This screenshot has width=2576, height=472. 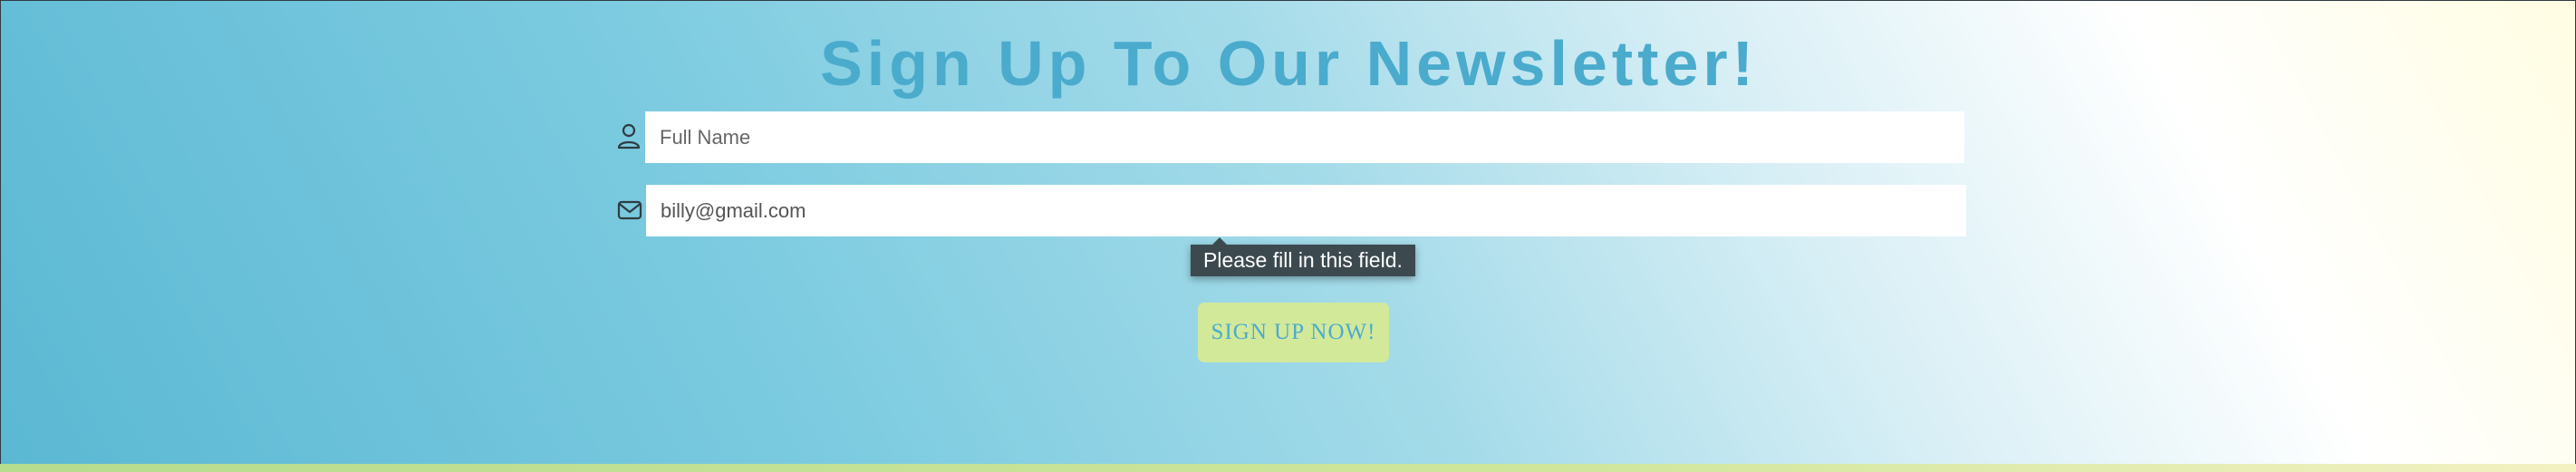 What do you see at coordinates (629, 211) in the screenshot?
I see `envelope-icon` at bounding box center [629, 211].